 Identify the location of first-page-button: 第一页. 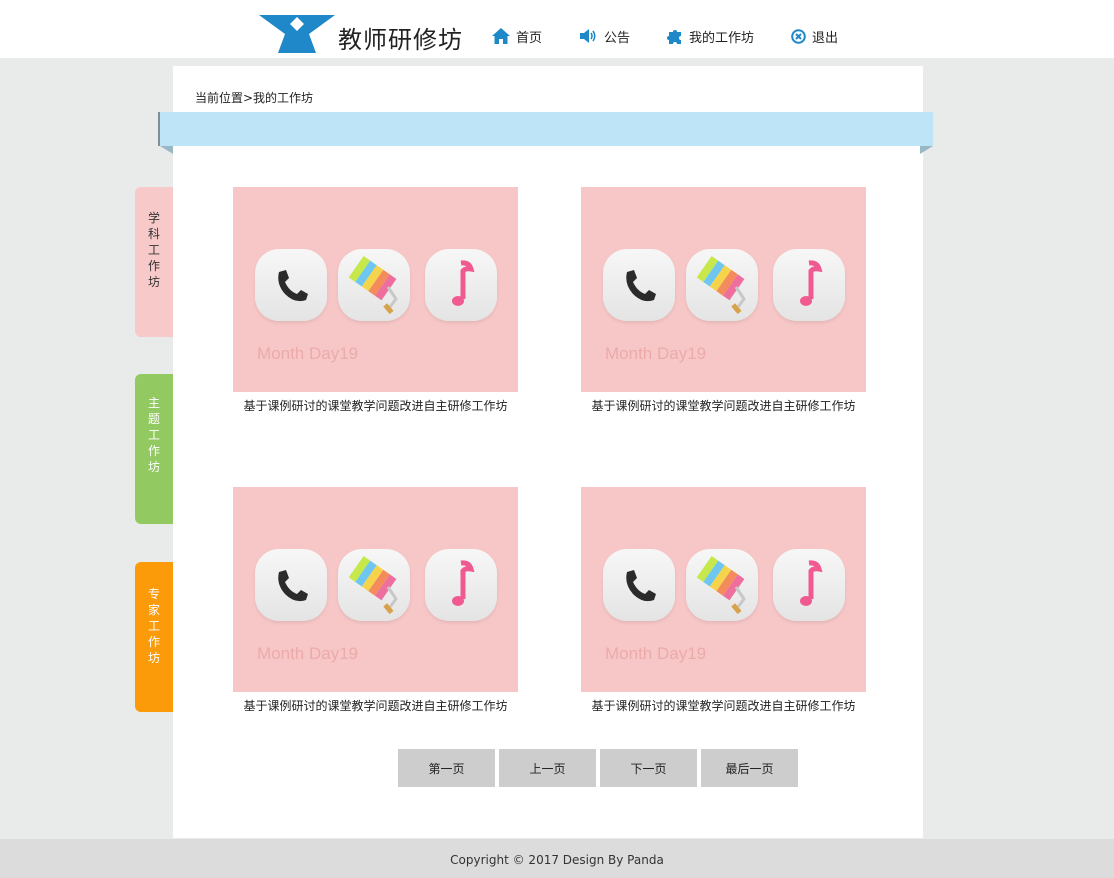
(446, 768).